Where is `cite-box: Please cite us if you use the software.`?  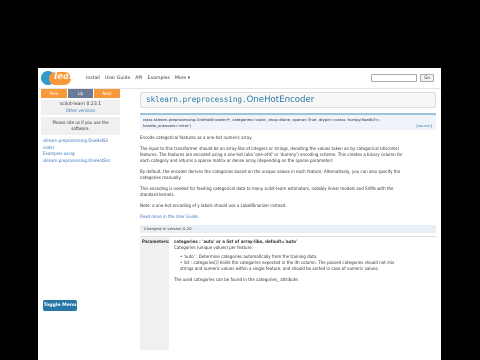 cite-box: Please cite us if you use the software. is located at coordinates (80, 126).